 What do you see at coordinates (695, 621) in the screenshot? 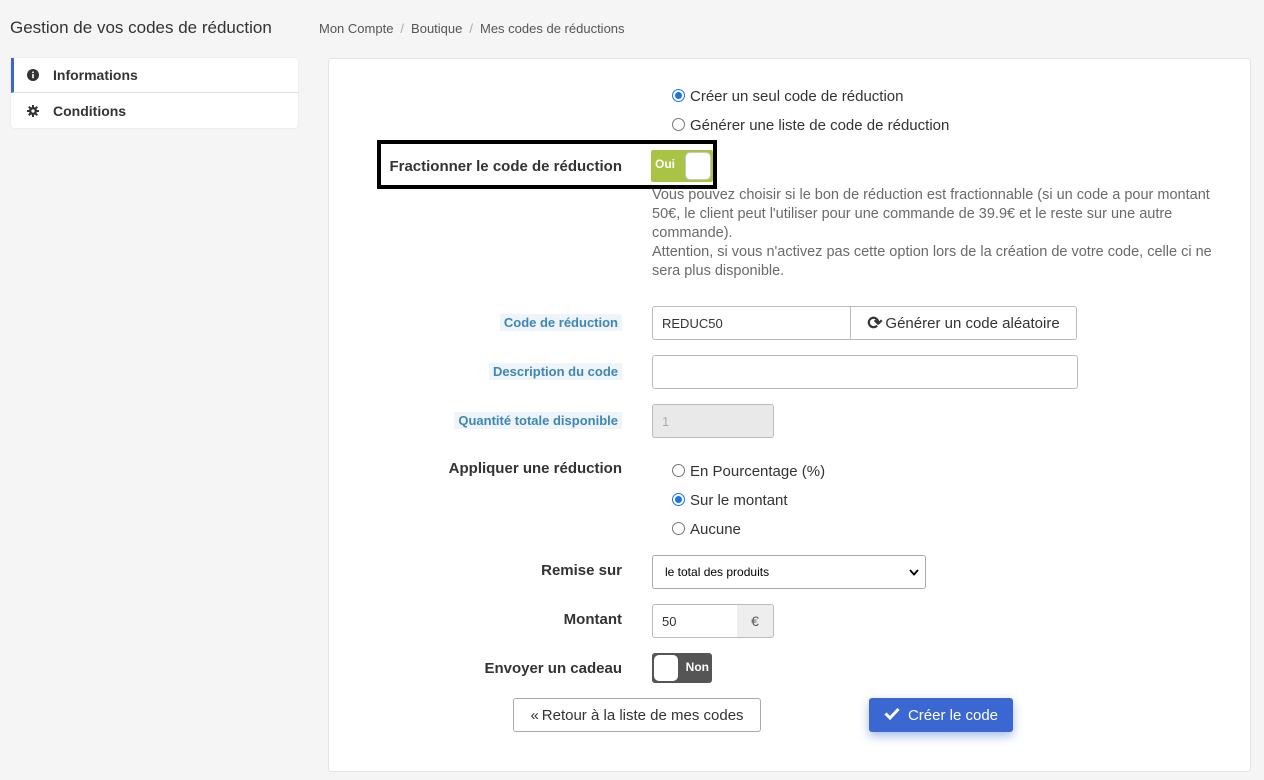
I see `amount-input: 50` at bounding box center [695, 621].